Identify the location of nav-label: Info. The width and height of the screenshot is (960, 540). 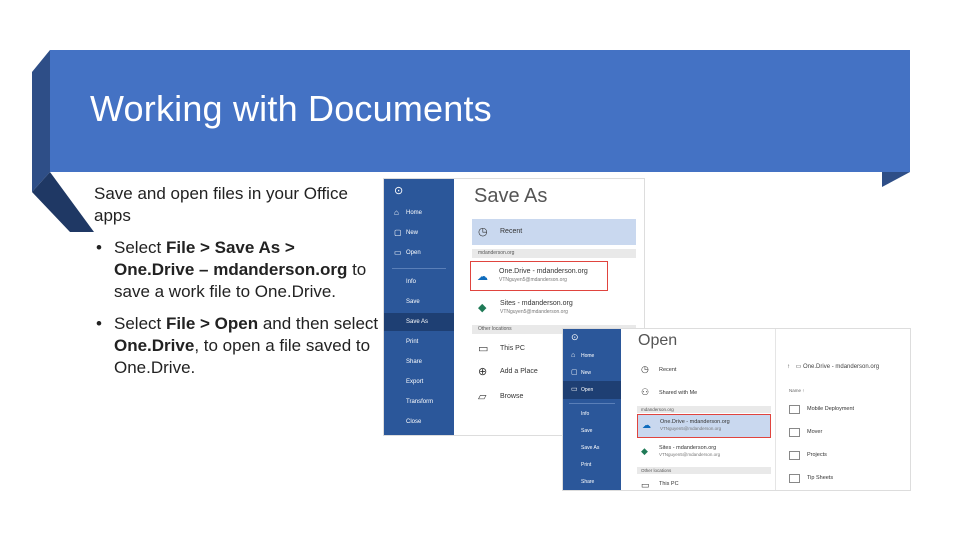
(411, 282).